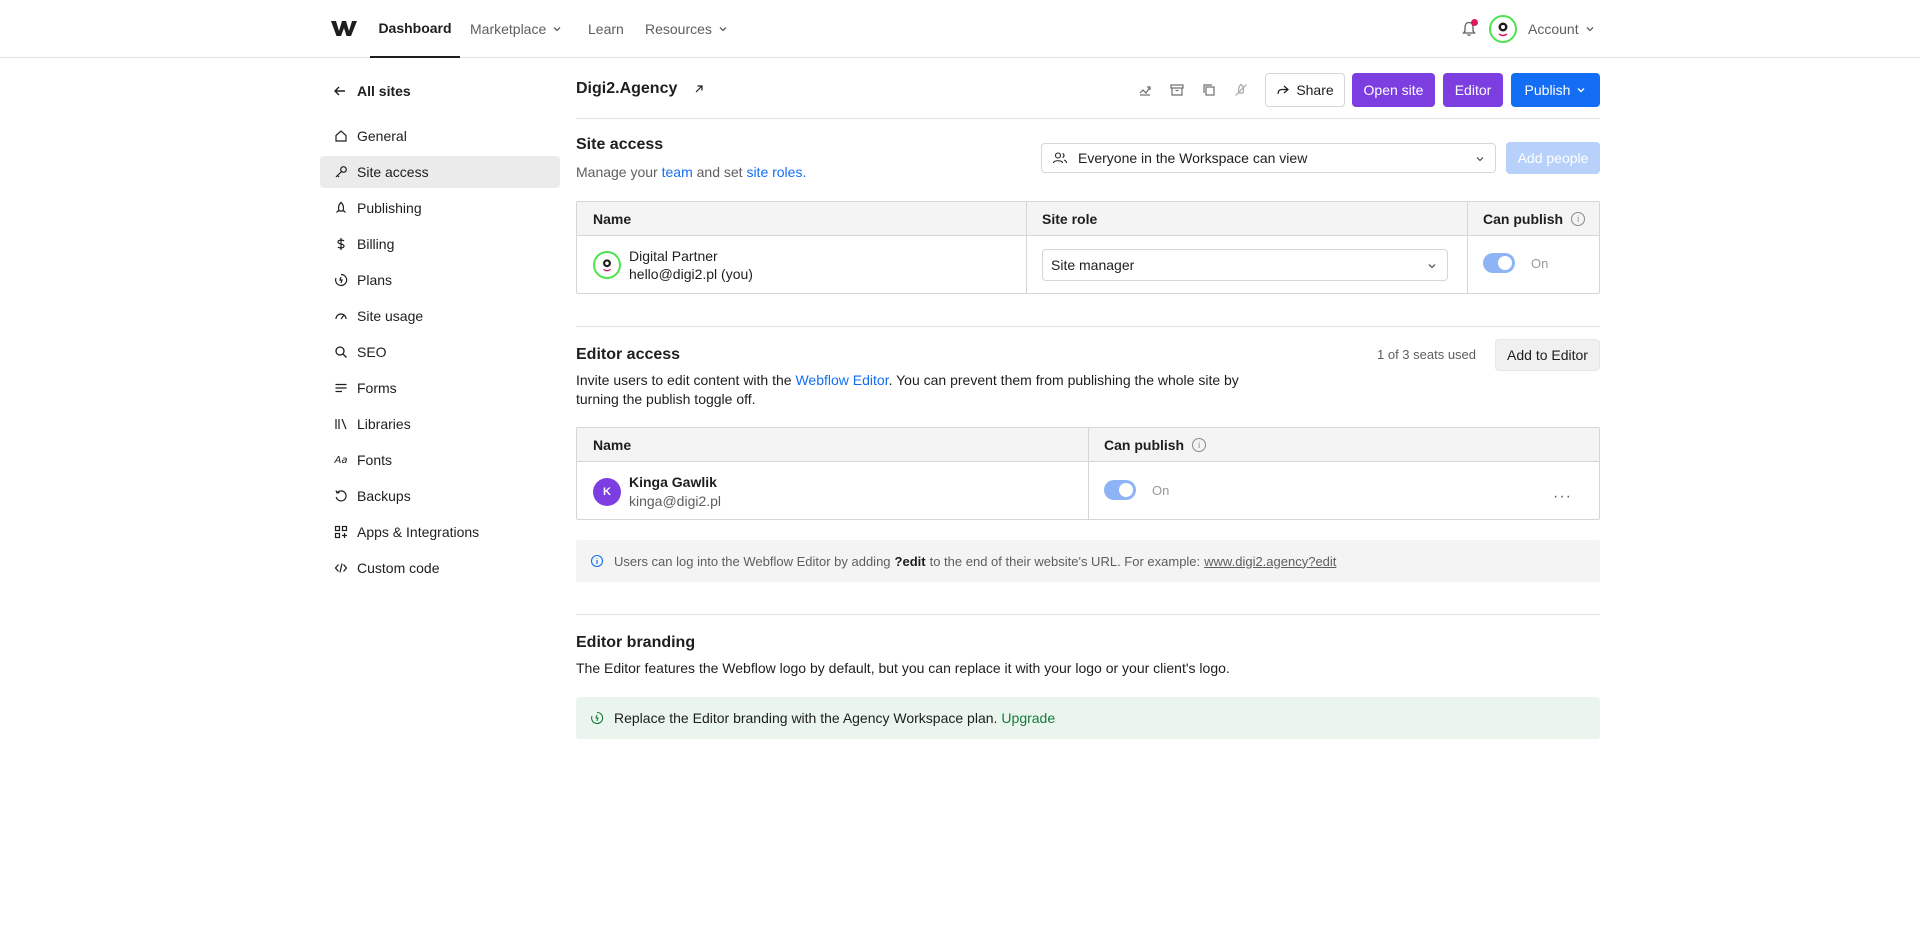 The width and height of the screenshot is (1920, 945). Describe the element at coordinates (440, 136) in the screenshot. I see `sidebar-item-general: General` at that location.